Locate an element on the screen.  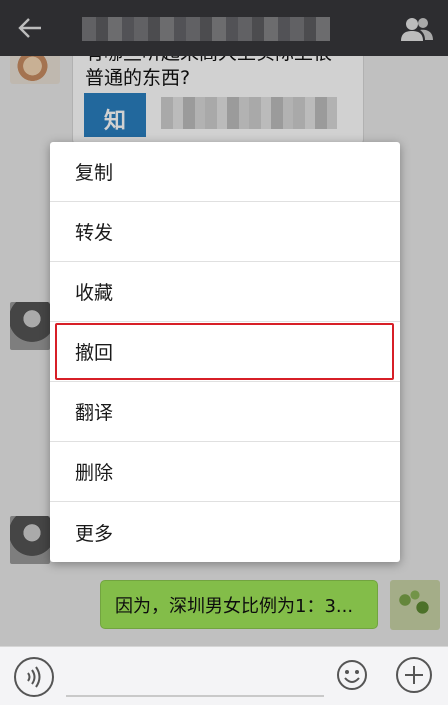
menu-item-more: 更多 is located at coordinates (225, 532).